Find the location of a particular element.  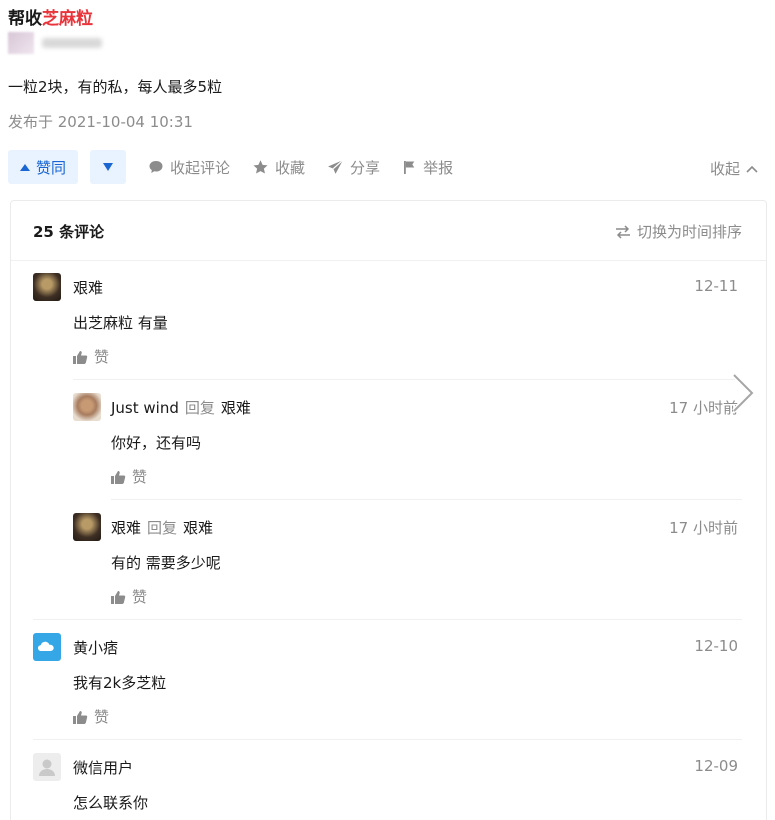

upvote-button: 赞同 is located at coordinates (43, 167).